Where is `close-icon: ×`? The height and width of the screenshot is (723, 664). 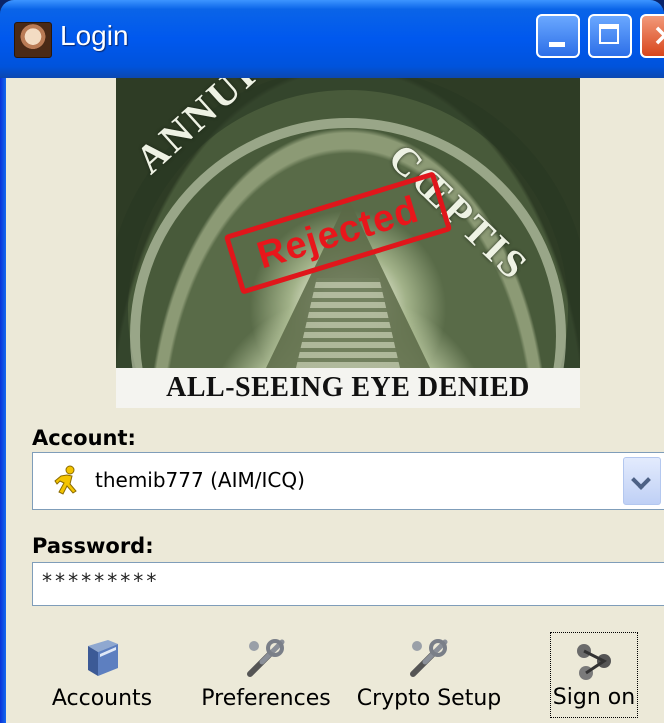 close-icon: × is located at coordinates (658, 35).